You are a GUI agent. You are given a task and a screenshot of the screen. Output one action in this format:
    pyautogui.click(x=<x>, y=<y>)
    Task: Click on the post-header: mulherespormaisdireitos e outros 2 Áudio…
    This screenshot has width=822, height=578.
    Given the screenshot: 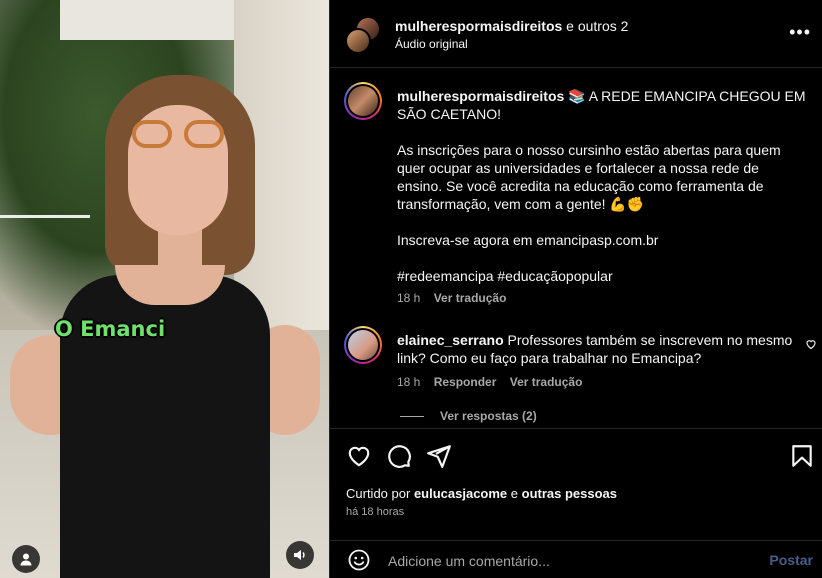 What is the action you would take?
    pyautogui.click(x=576, y=34)
    